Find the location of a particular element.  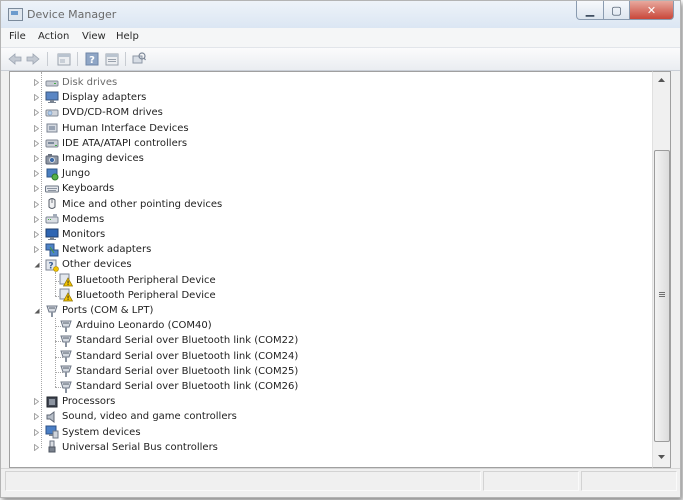

tree-category: Human Interface Devices is located at coordinates (110, 128).